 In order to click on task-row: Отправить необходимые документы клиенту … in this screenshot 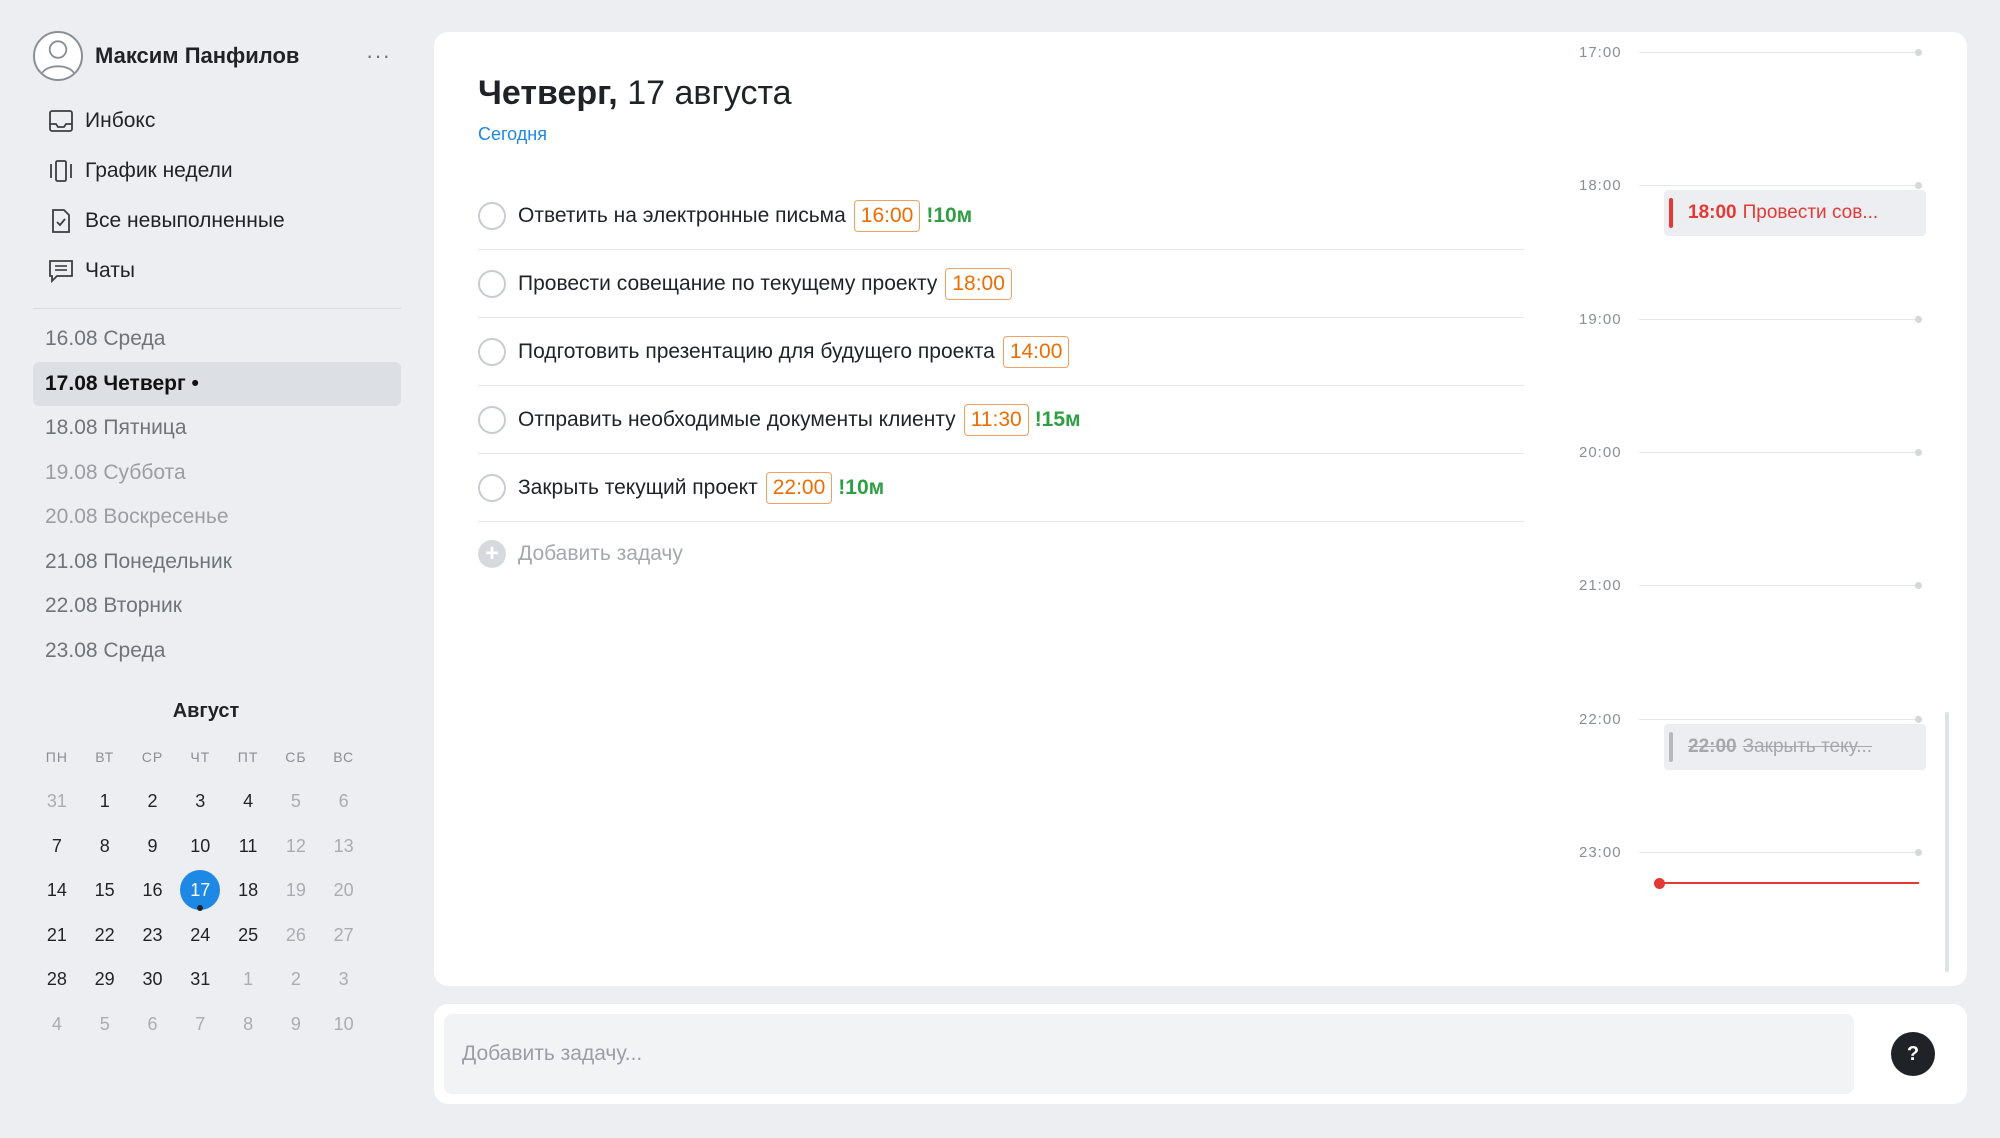, I will do `click(1001, 420)`.